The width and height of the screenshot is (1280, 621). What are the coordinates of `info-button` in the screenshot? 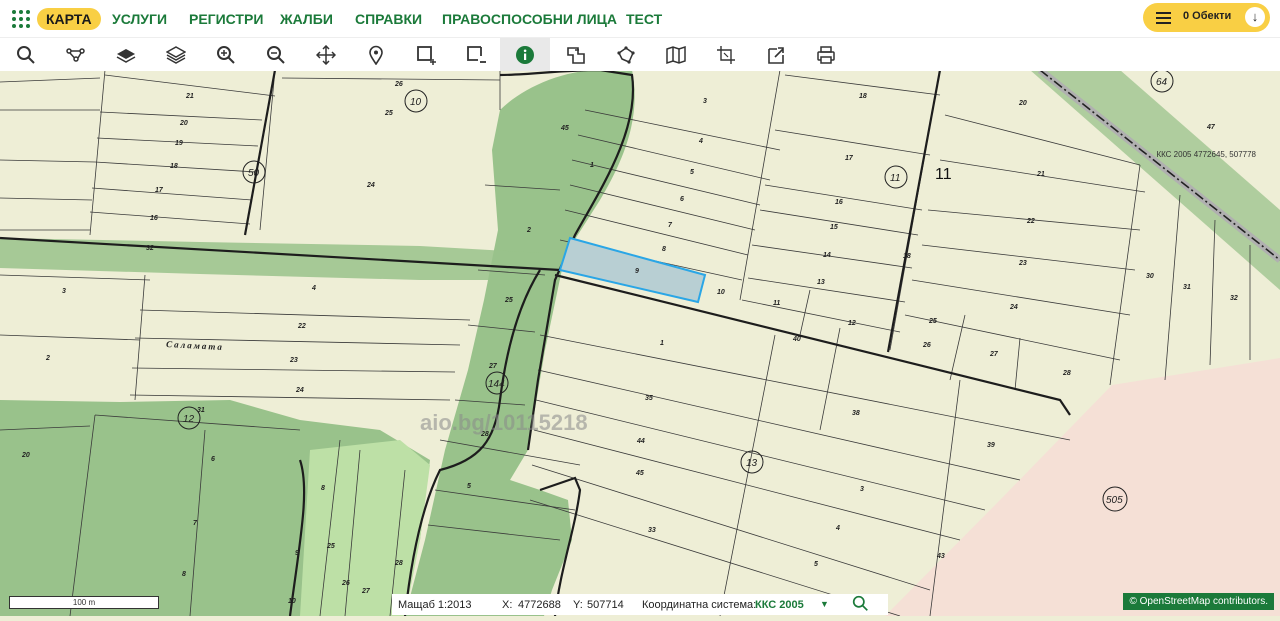 It's located at (525, 54).